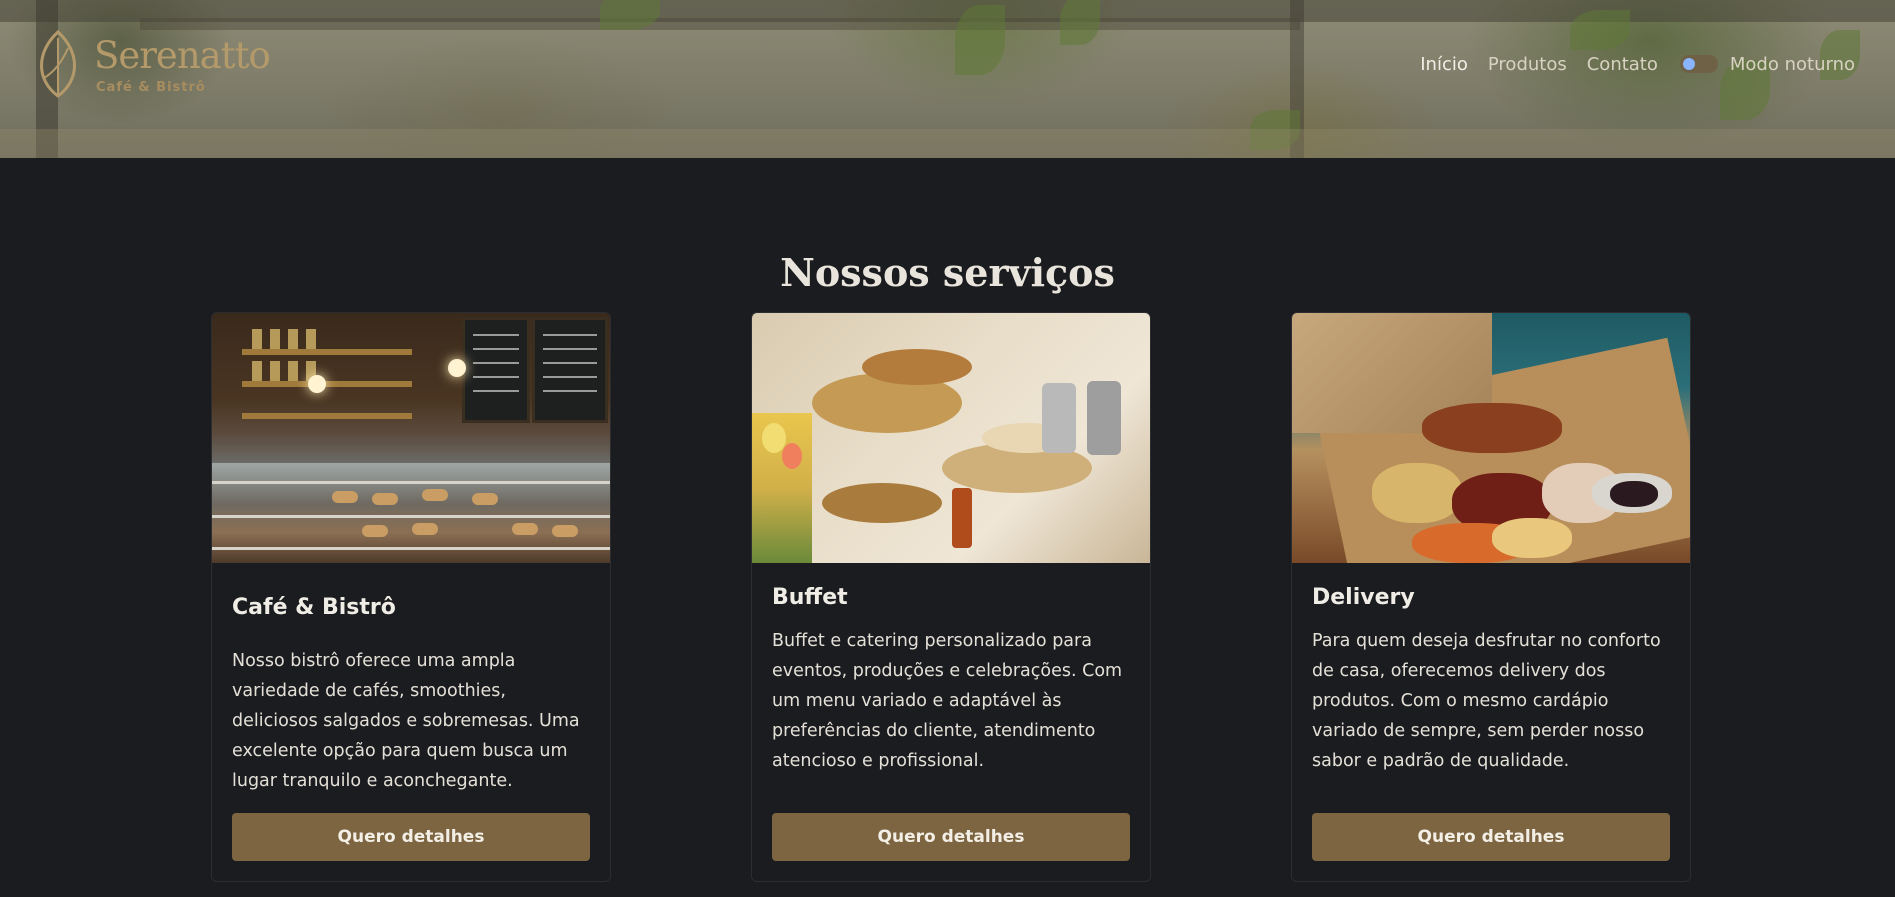 The image size is (1895, 897). I want to click on nav-item-contato: Contato, so click(1622, 64).